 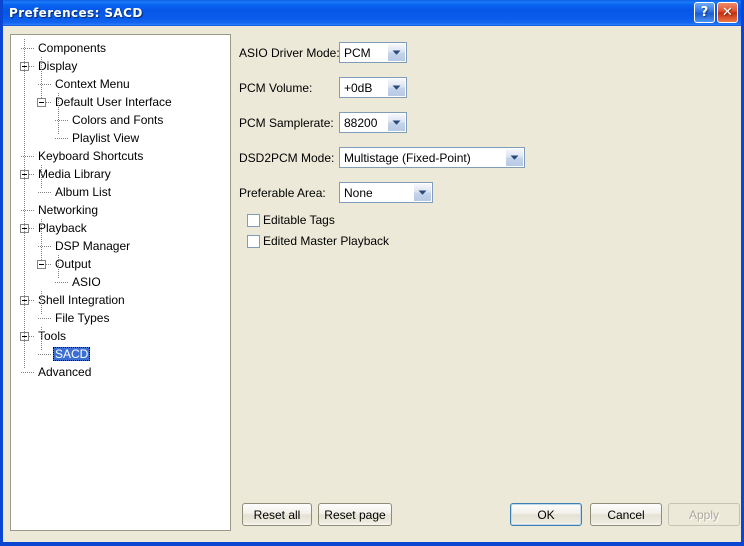 What do you see at coordinates (326, 241) in the screenshot?
I see `checkbox-label: Edited Master Playback` at bounding box center [326, 241].